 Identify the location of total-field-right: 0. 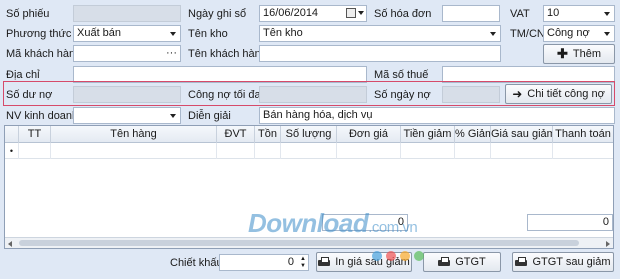
(570, 222).